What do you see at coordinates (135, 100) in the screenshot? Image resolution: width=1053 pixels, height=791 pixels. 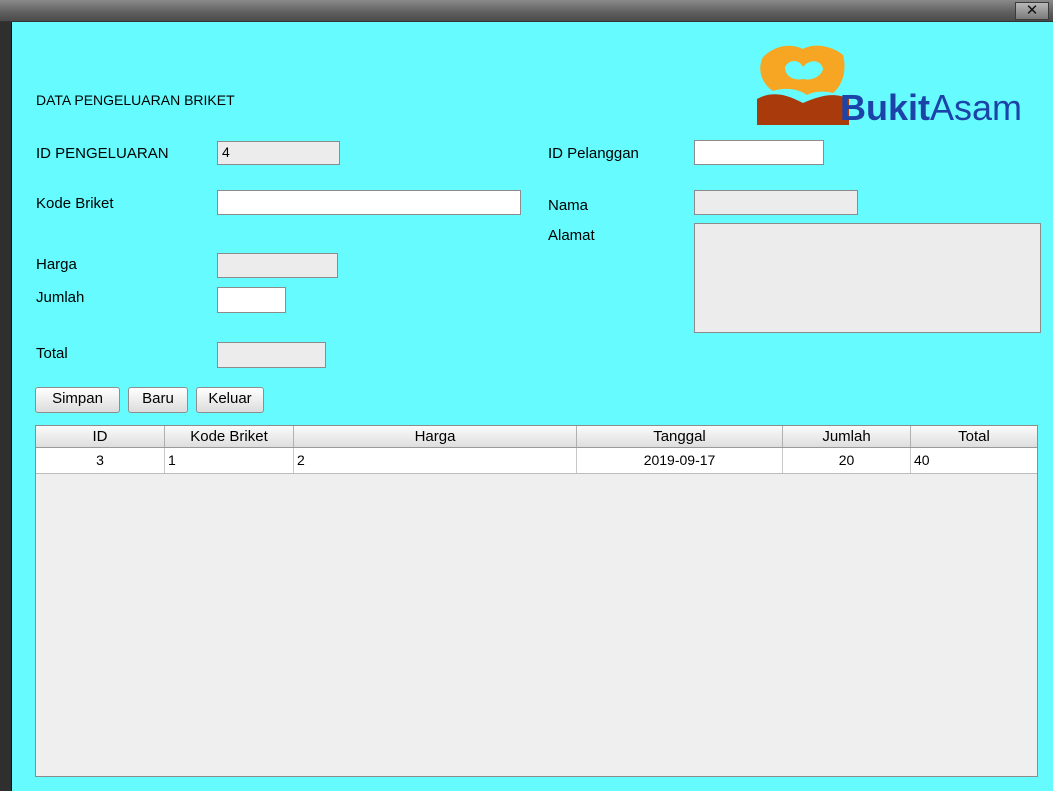 I see `form-title: DATA PENGELUARAN BRIKET` at bounding box center [135, 100].